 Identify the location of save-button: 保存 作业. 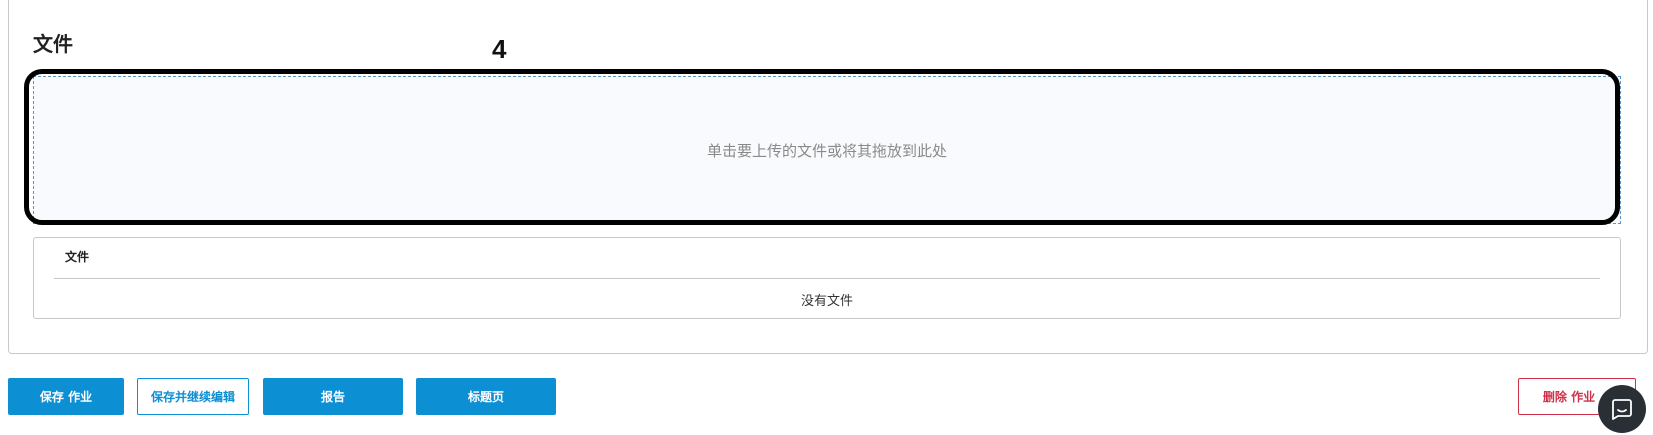
(66, 396).